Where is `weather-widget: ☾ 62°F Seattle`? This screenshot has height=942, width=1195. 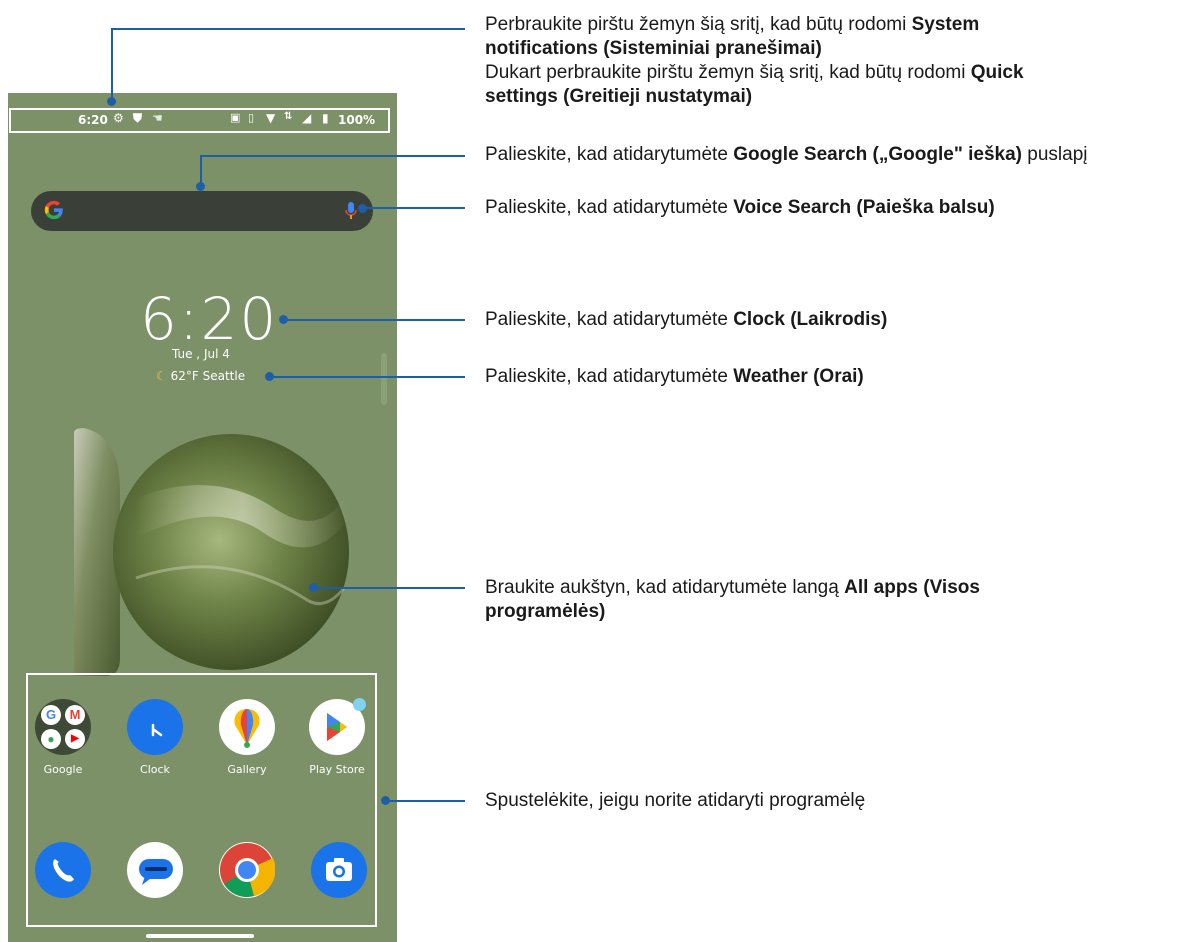
weather-widget: ☾ 62°F Seattle is located at coordinates (200, 376).